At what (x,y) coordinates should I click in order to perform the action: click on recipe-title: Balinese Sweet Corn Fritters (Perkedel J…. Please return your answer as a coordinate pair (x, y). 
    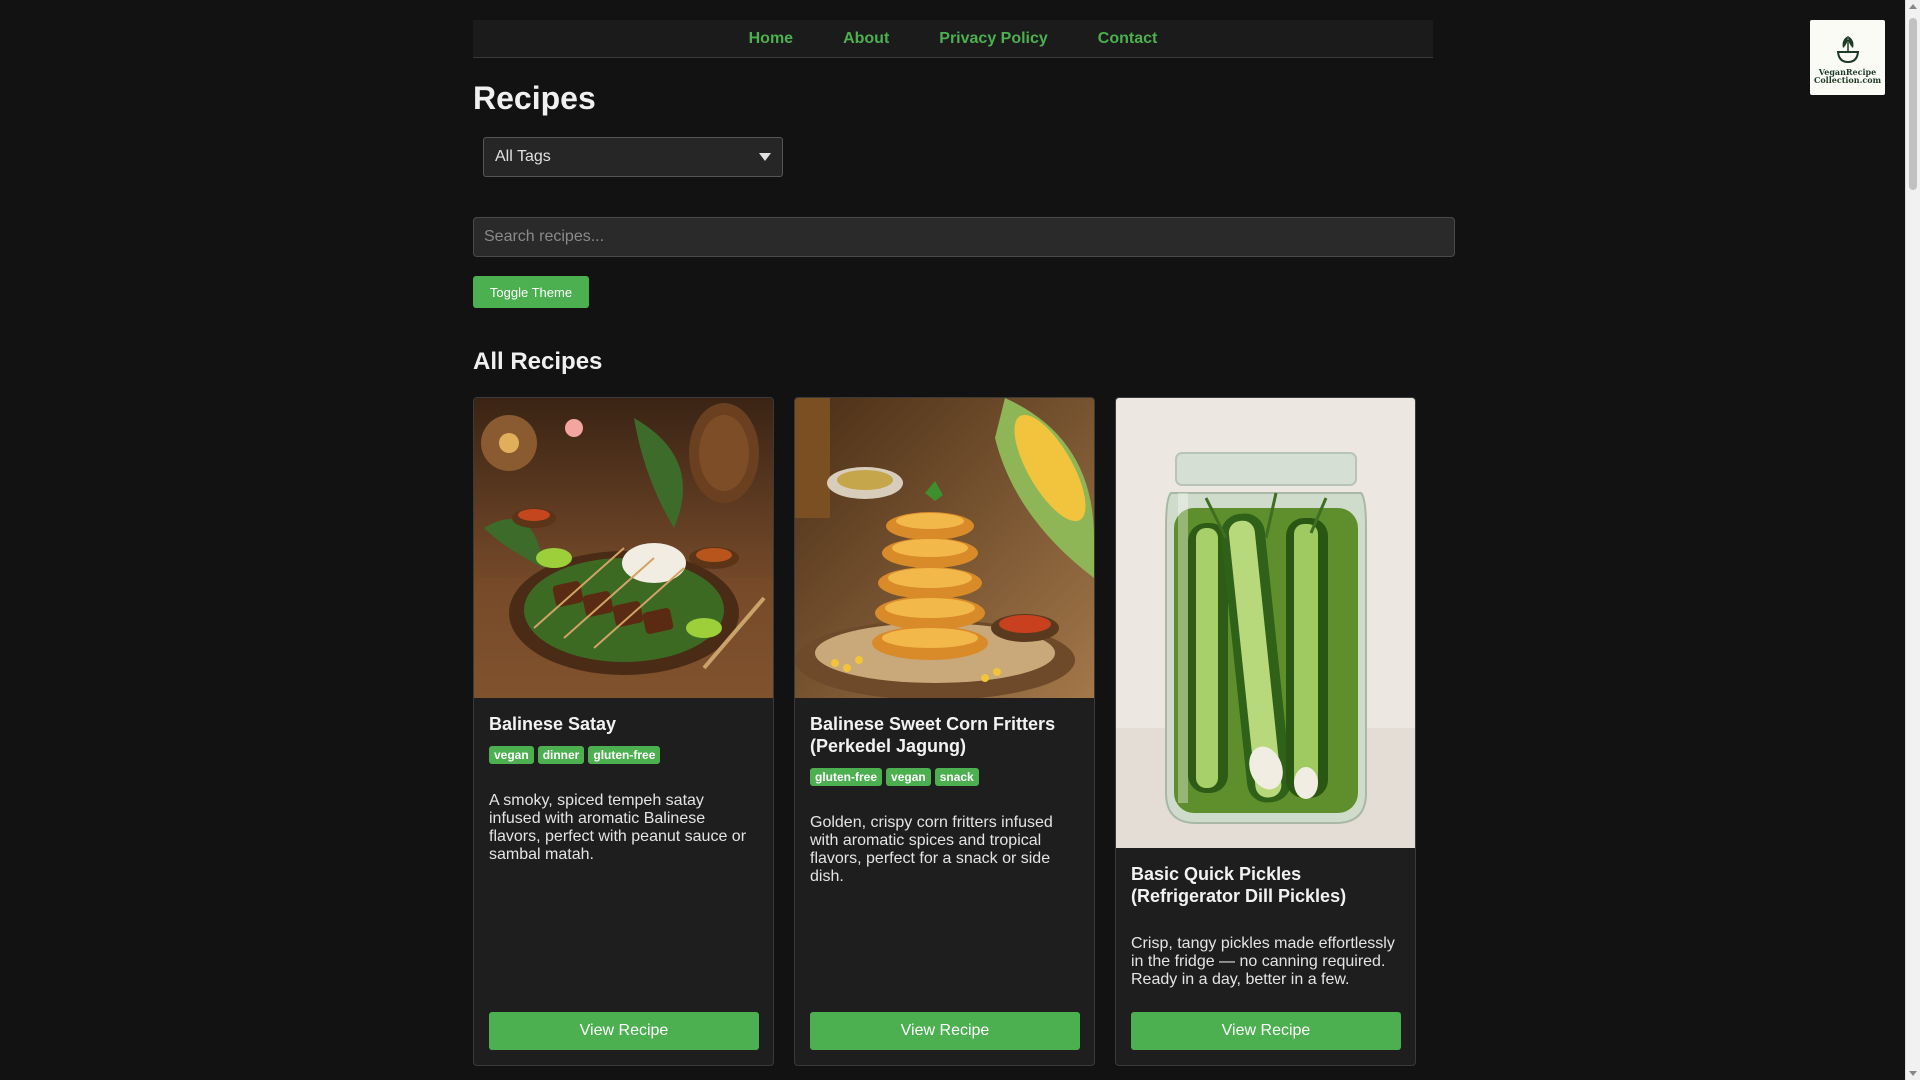
    Looking at the image, I should click on (933, 735).